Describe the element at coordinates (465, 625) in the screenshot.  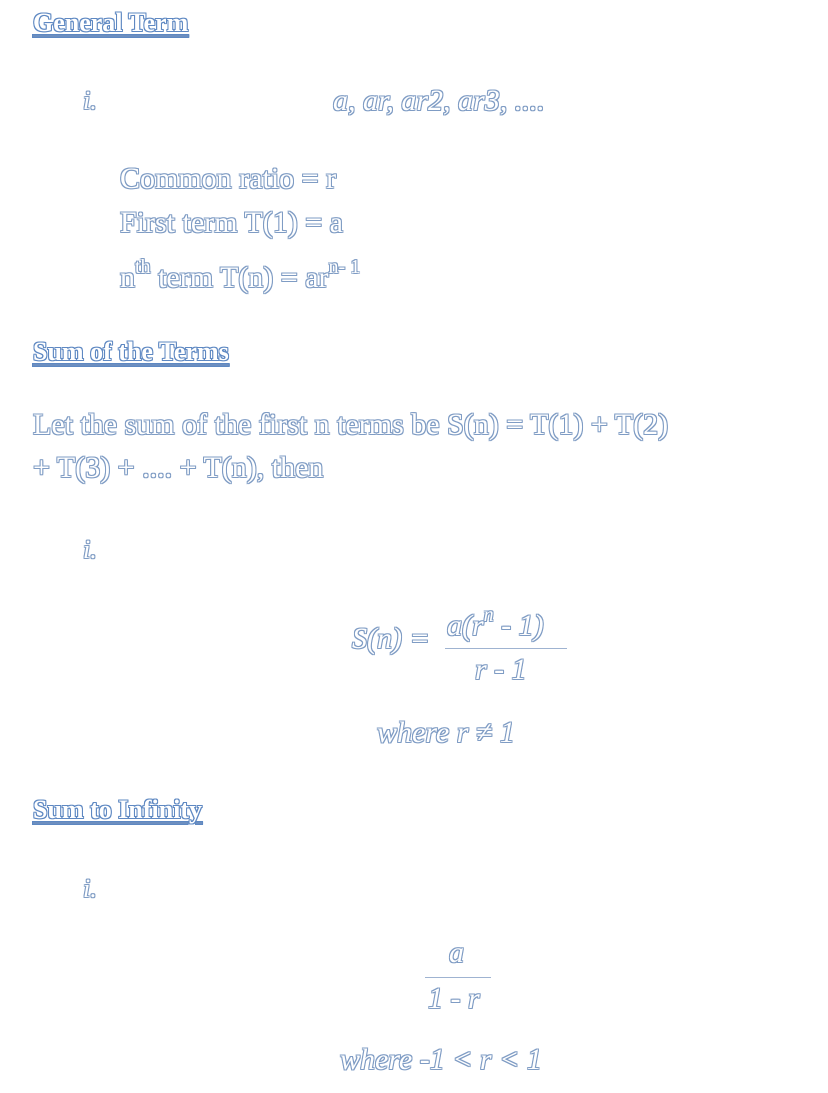
I see `numerator-part-a: a(r` at that location.